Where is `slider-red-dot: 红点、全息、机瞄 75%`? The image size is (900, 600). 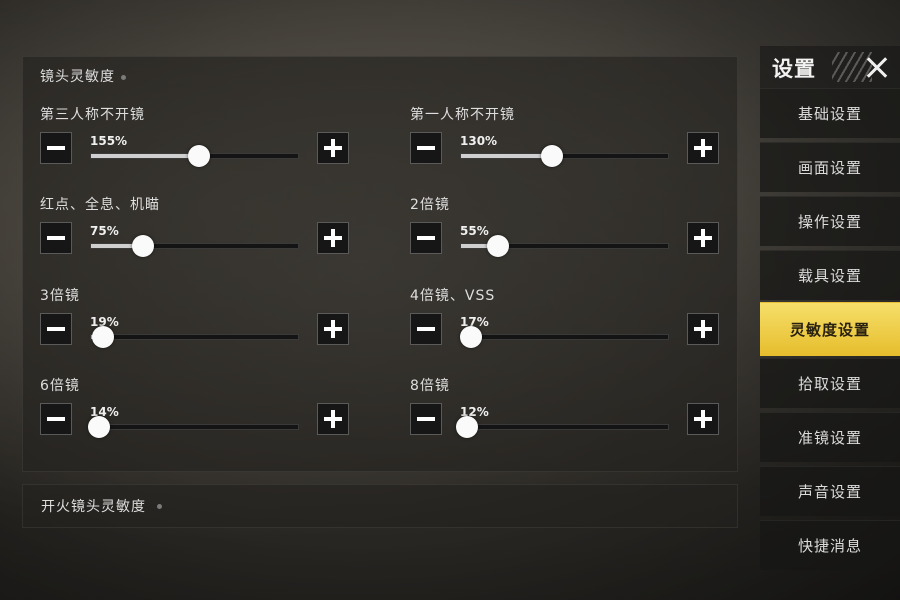 slider-red-dot: 红点、全息、机瞄 75% is located at coordinates (200, 234).